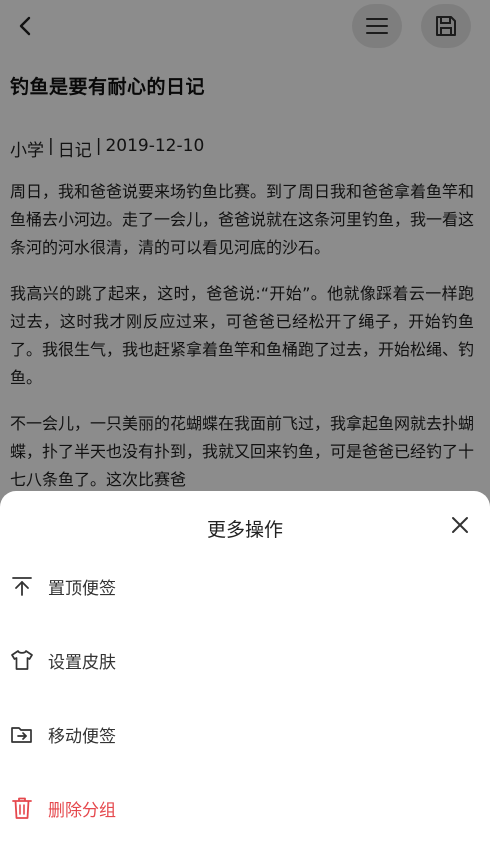  Describe the element at coordinates (244, 530) in the screenshot. I see `sheet-title: 更多操作` at that location.